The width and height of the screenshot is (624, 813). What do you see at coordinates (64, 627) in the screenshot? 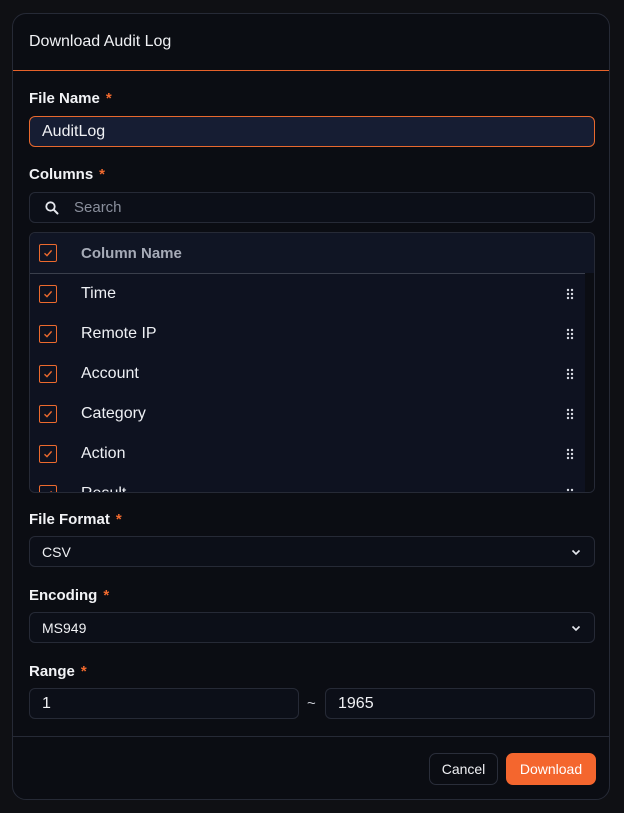
I see `encoding-value: MS949` at bounding box center [64, 627].